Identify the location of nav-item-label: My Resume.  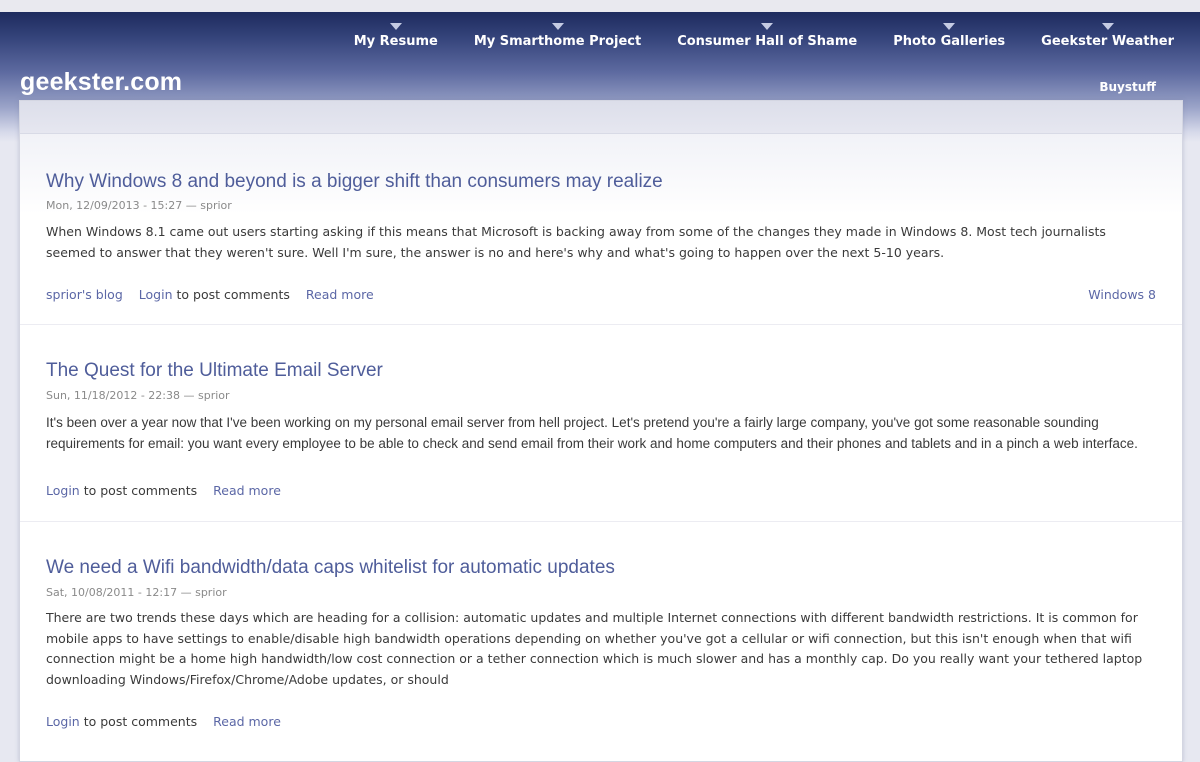
(395, 41).